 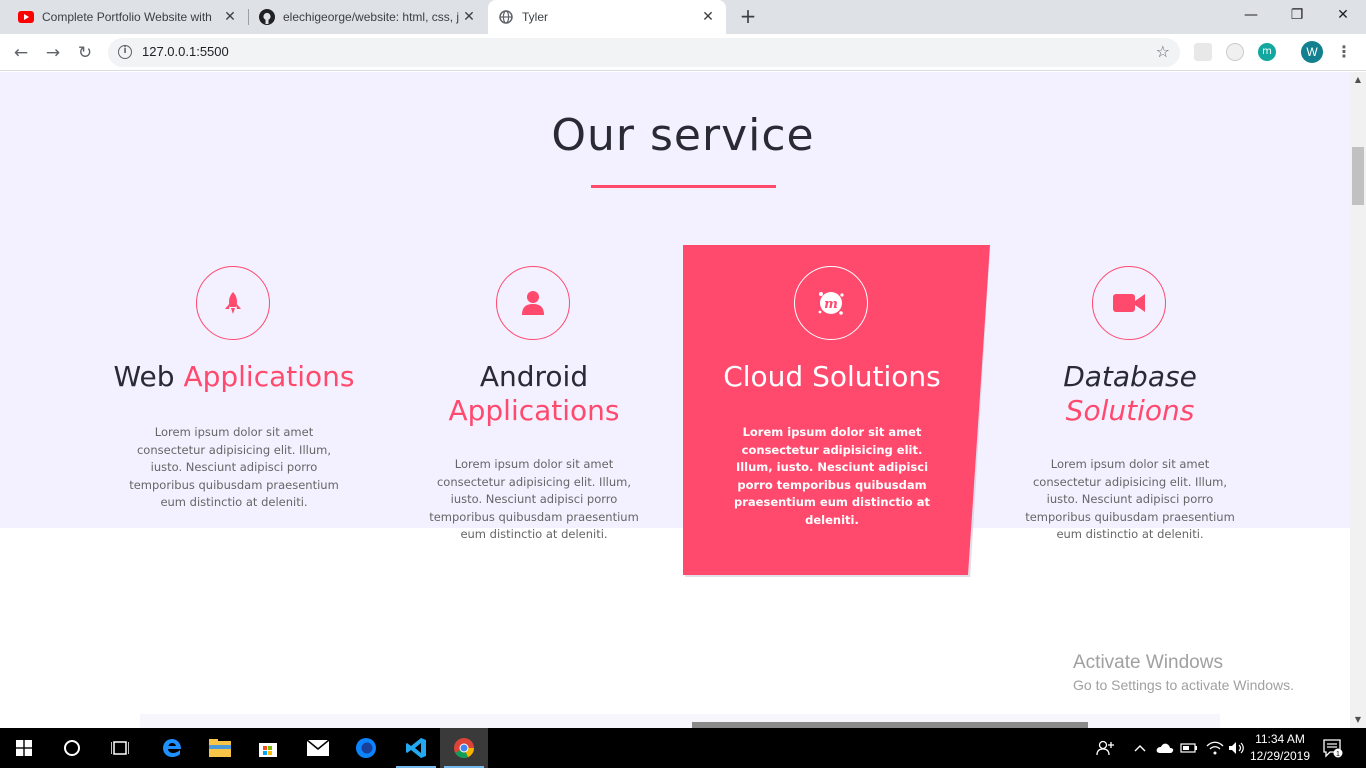 What do you see at coordinates (1280, 739) in the screenshot?
I see `clock-time: 11:34 AM` at bounding box center [1280, 739].